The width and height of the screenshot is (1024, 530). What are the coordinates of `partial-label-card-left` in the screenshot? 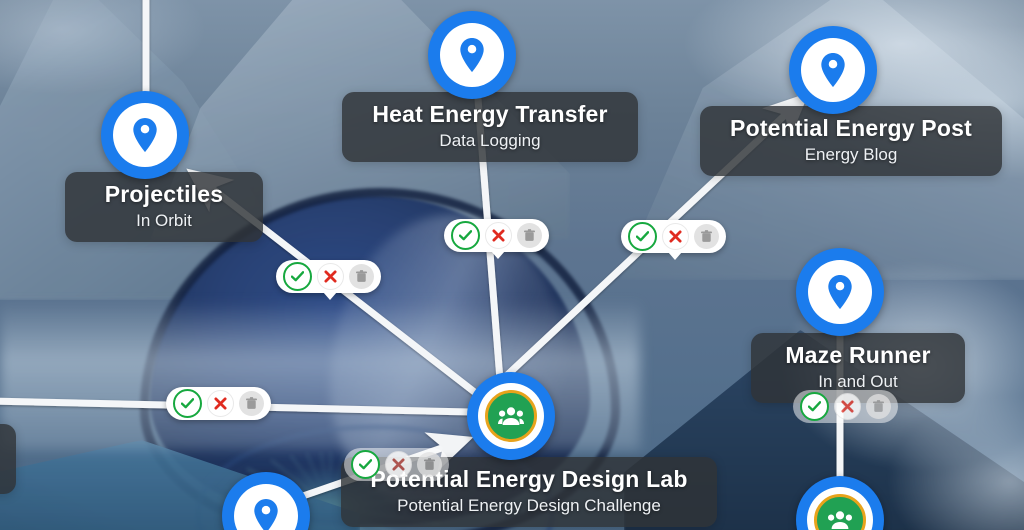 It's located at (8, 459).